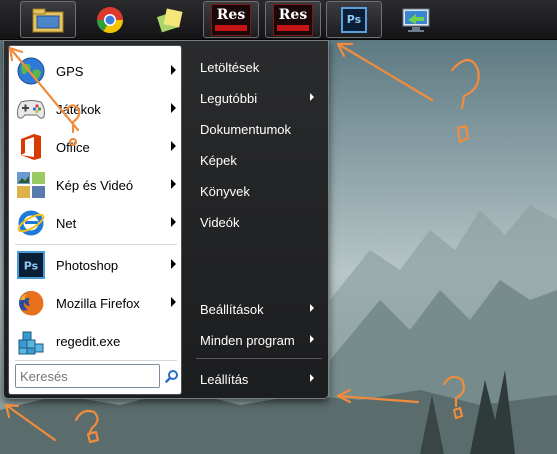 This screenshot has width=557, height=454. I want to click on taskbar: Res Res Ps, so click(278, 20).